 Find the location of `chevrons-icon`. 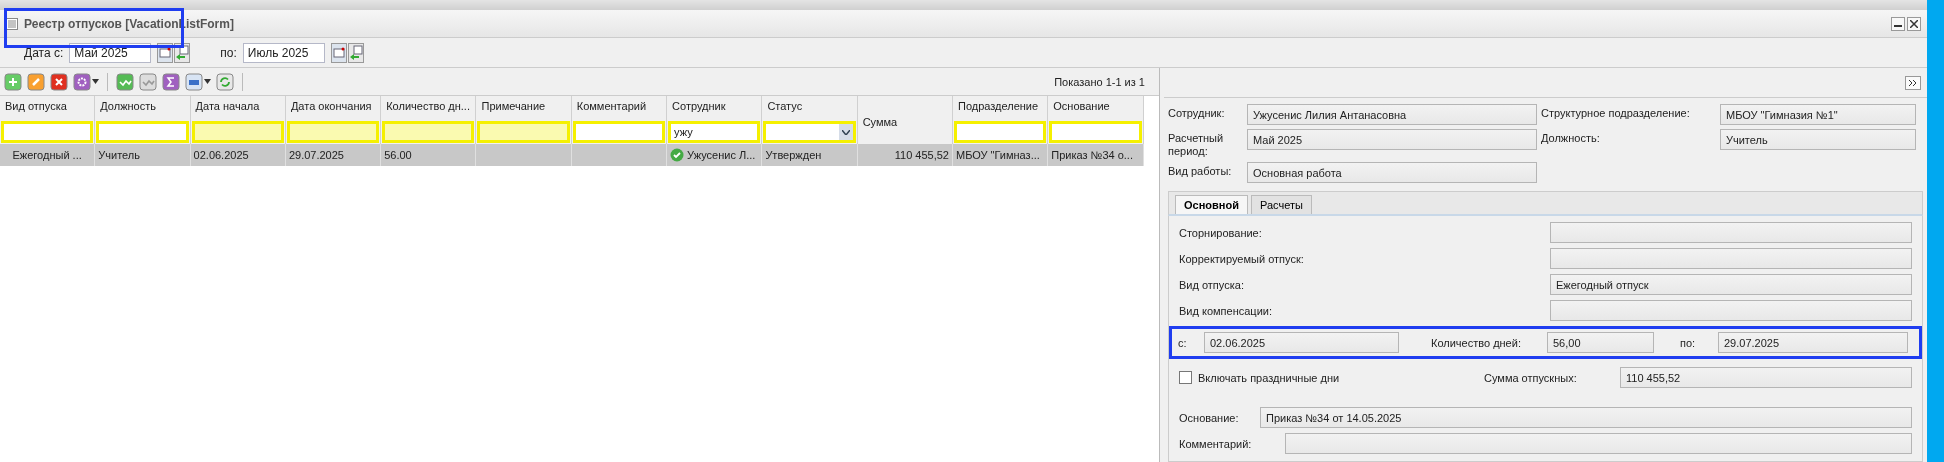

chevrons-icon is located at coordinates (1913, 82).